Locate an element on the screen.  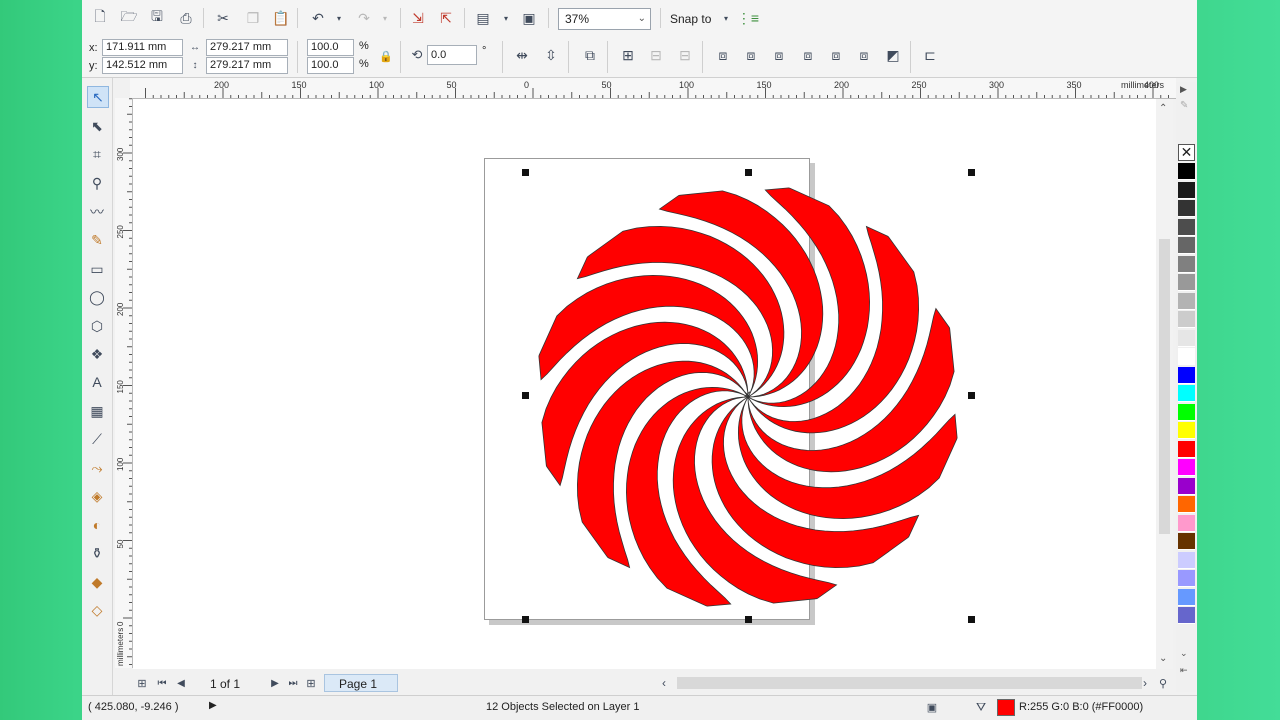
palette-expand-icon: ⇤ is located at coordinates (1184, 670).